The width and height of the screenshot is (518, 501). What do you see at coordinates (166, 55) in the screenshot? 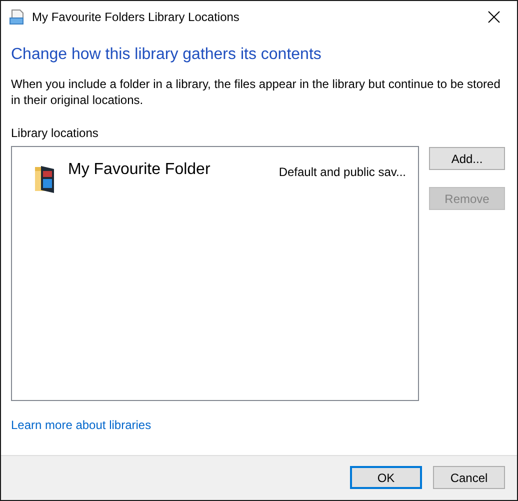
I see `dialog-heading: Change how this library gathers its contents` at bounding box center [166, 55].